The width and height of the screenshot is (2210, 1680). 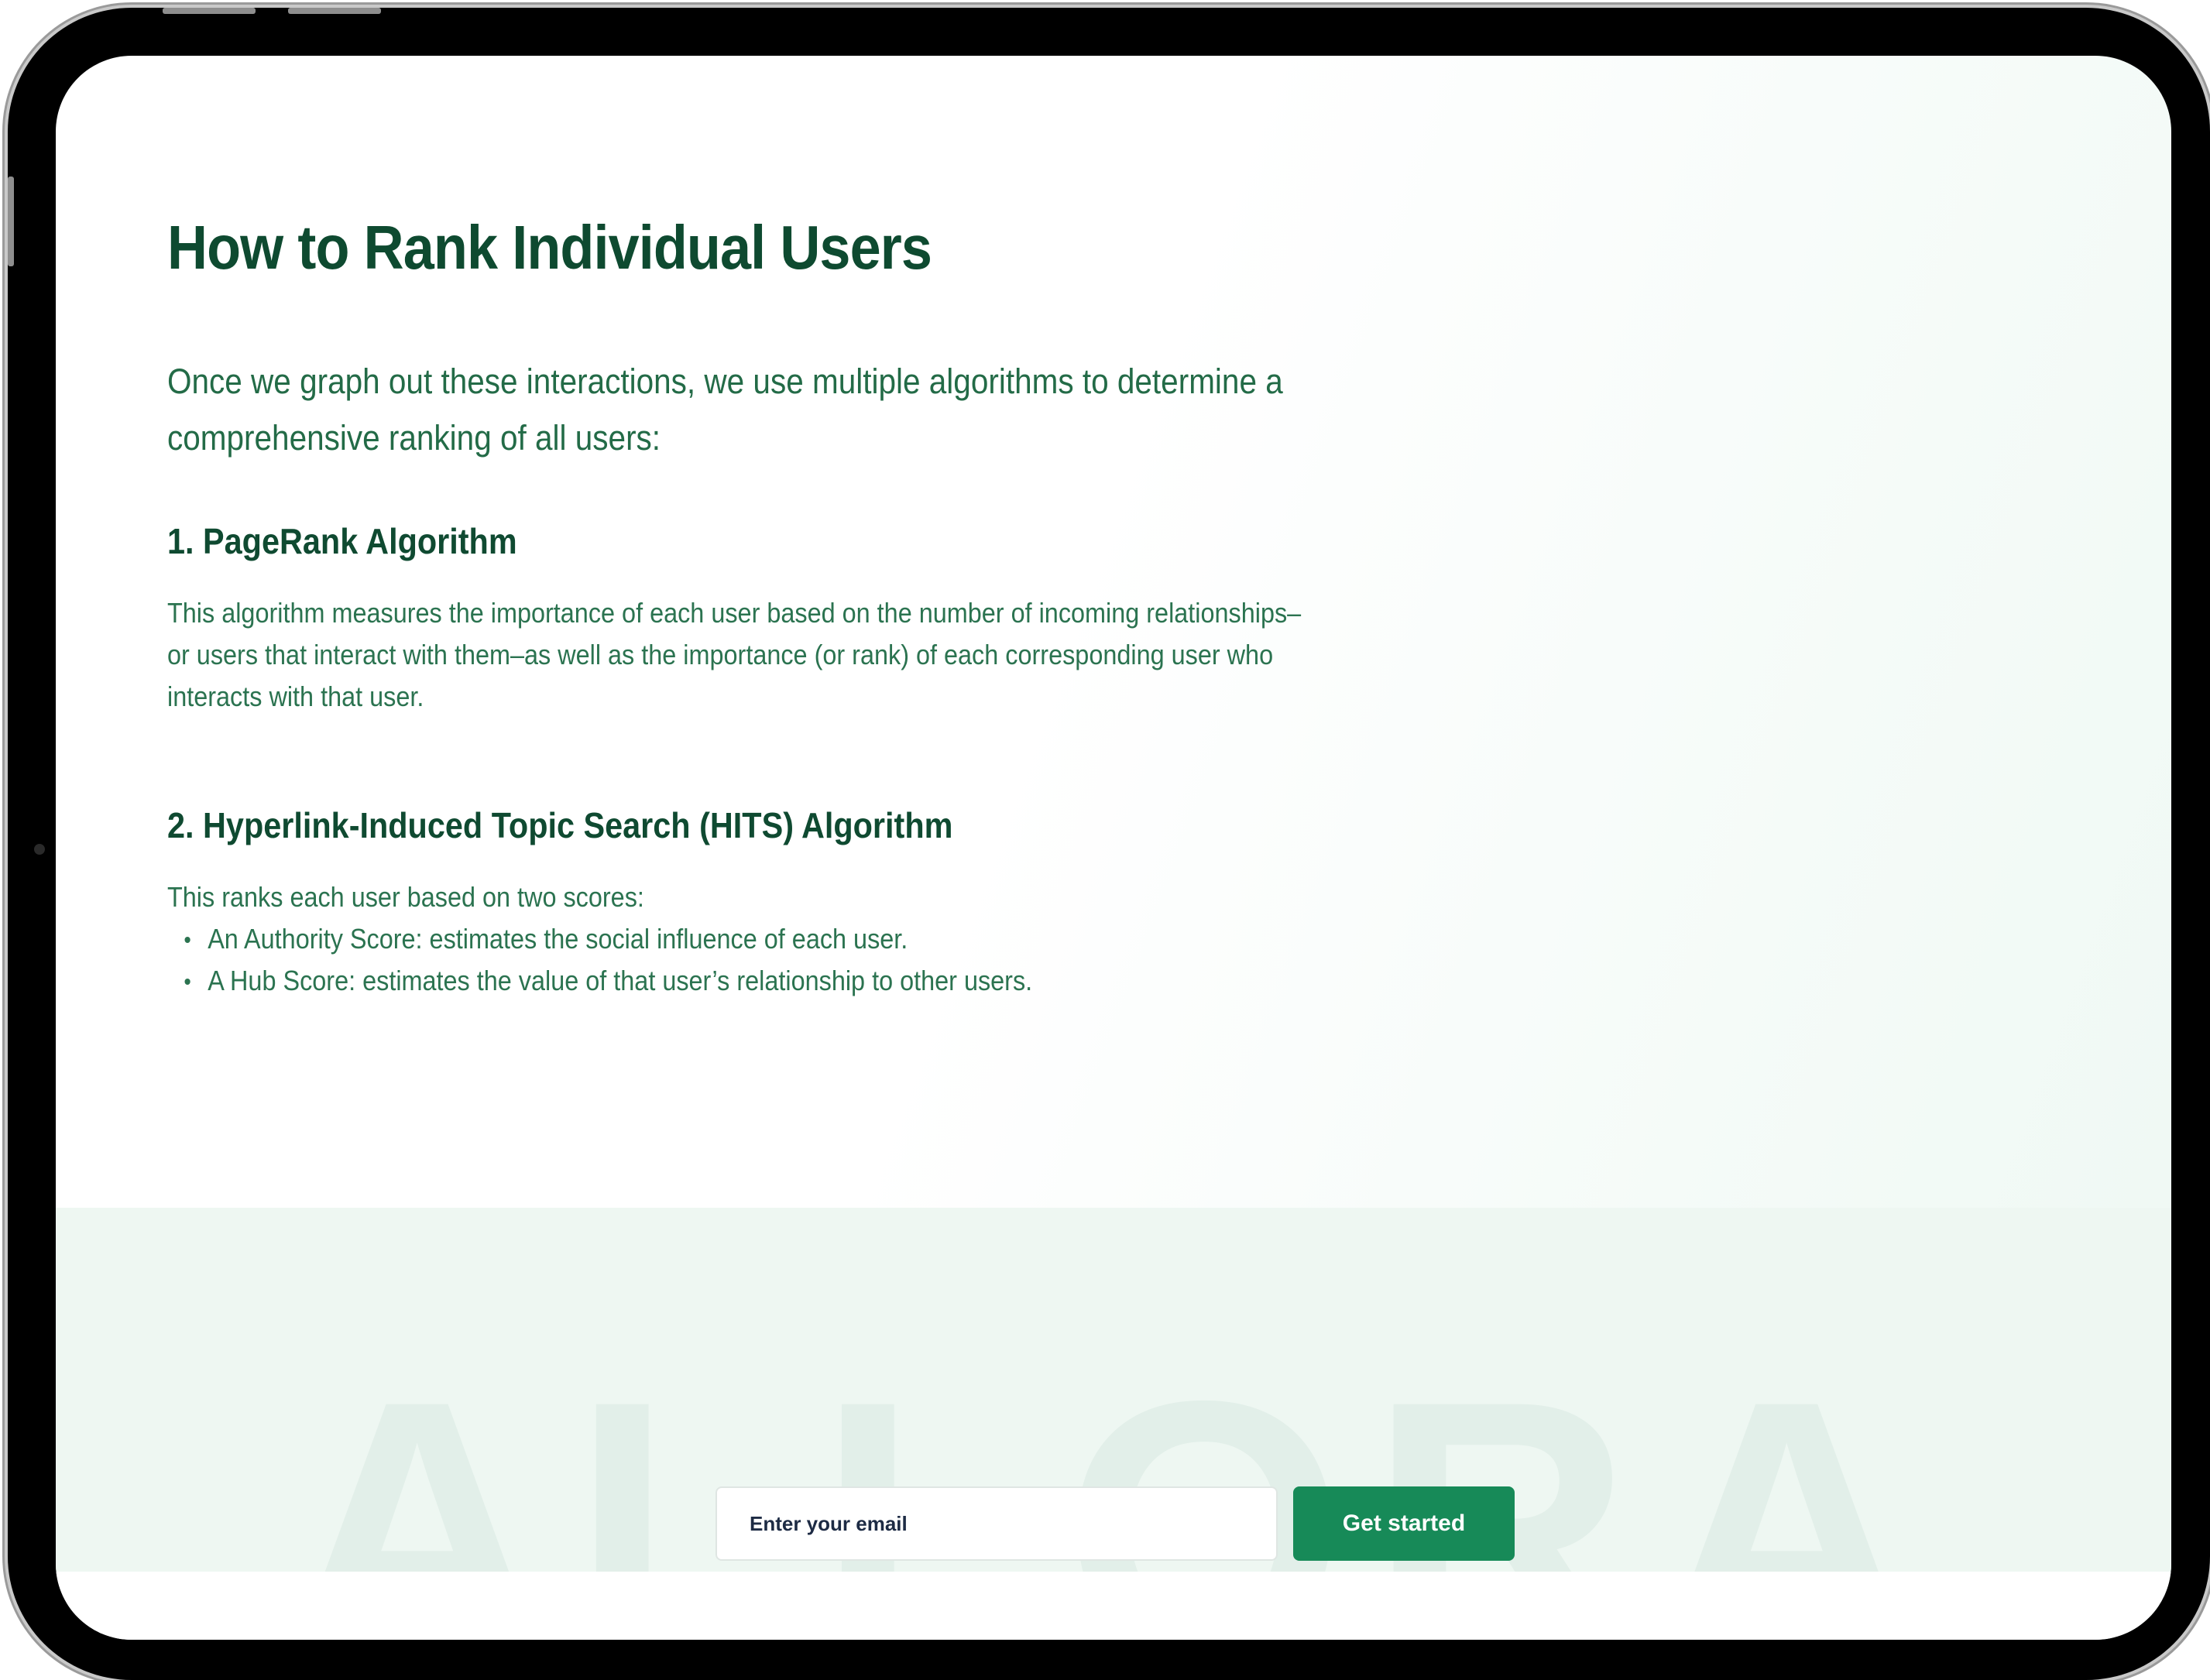 What do you see at coordinates (997, 1523) in the screenshot?
I see `email-field` at bounding box center [997, 1523].